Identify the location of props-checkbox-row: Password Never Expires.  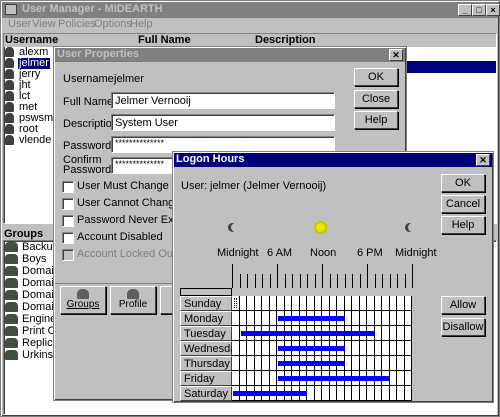
(129, 222).